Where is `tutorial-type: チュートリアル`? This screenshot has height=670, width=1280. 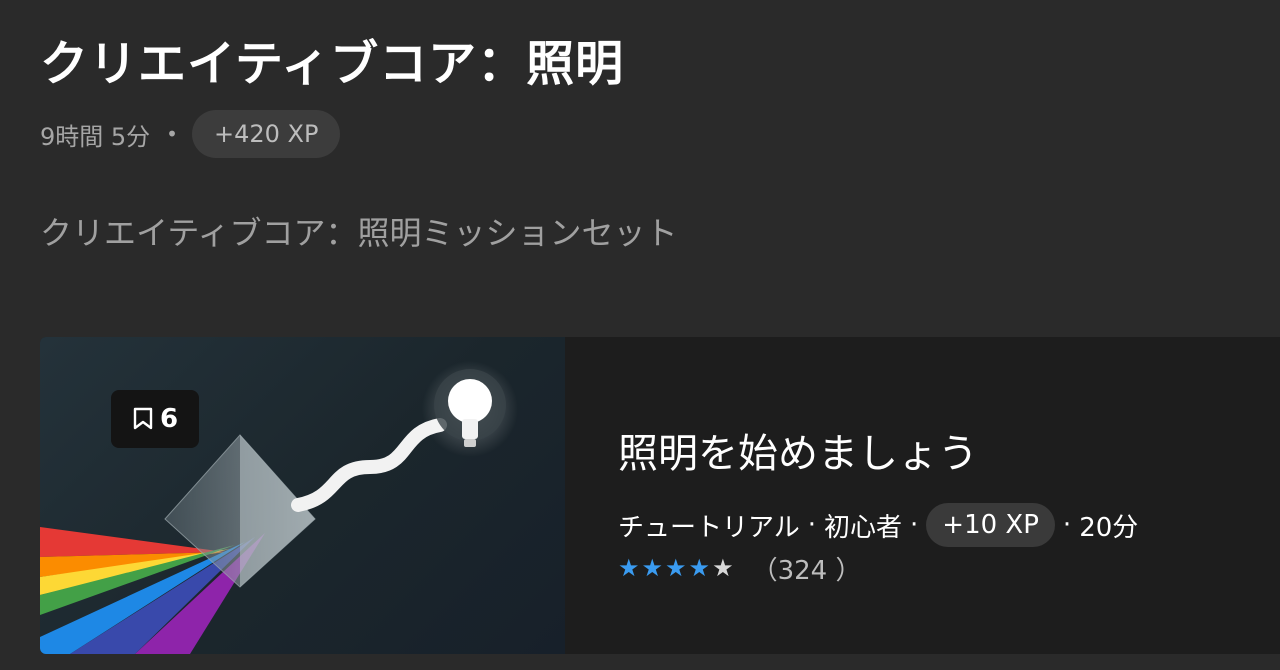
tutorial-type: チュートリアル is located at coordinates (709, 527).